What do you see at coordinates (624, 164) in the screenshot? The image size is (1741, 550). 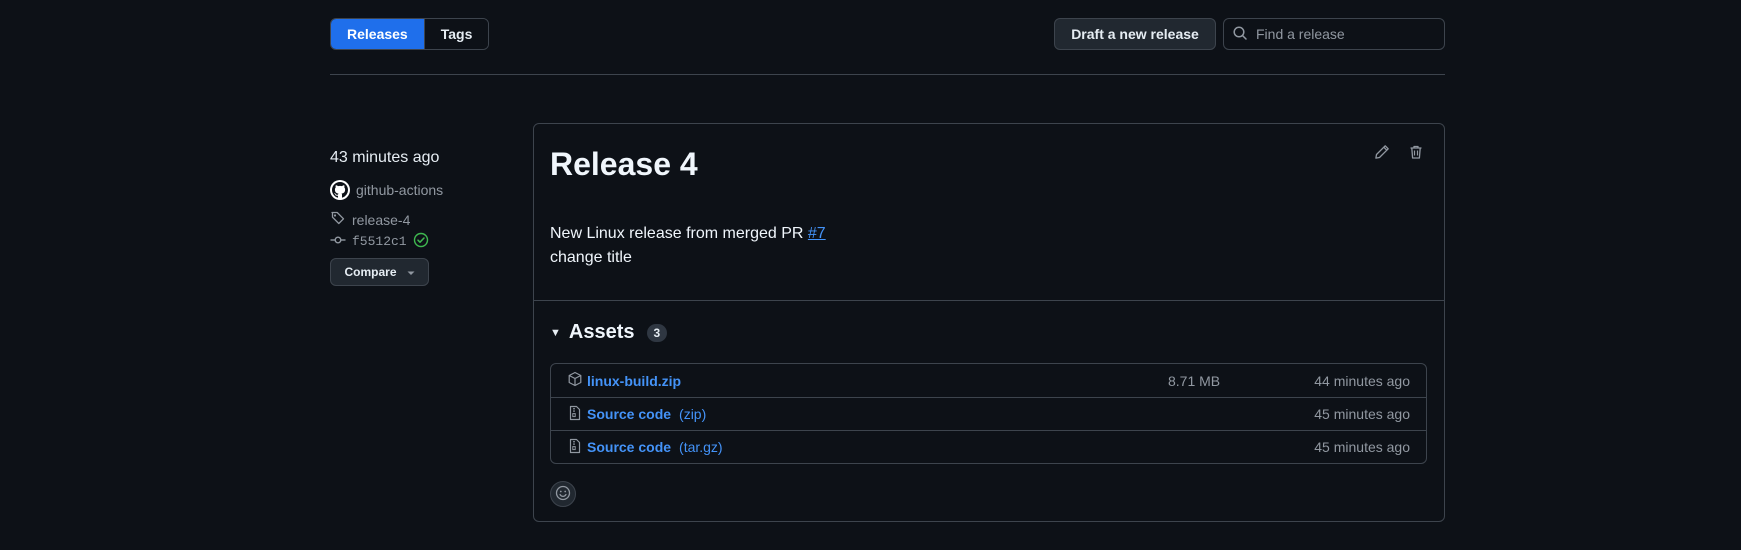 I see `release-title: Release 4` at bounding box center [624, 164].